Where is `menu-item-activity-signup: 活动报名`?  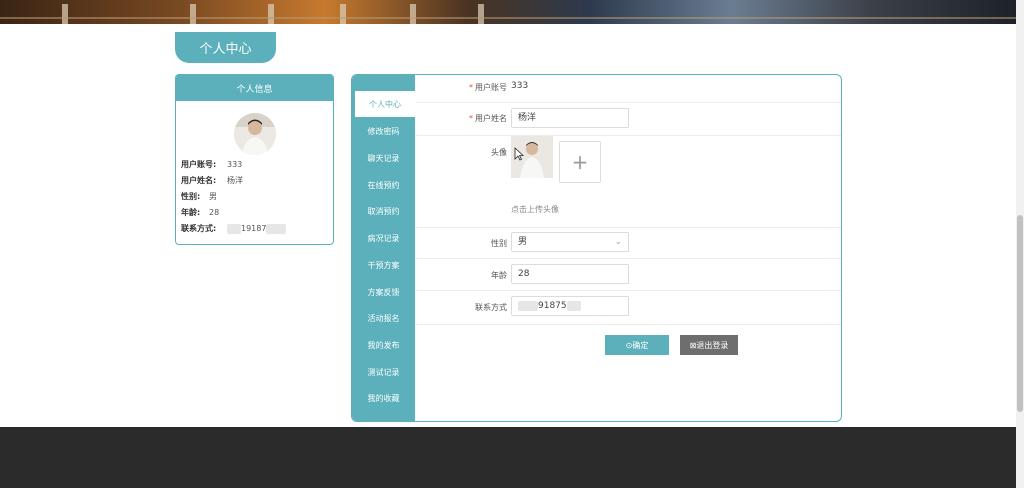
menu-item-activity-signup: 活动报名 is located at coordinates (383, 318).